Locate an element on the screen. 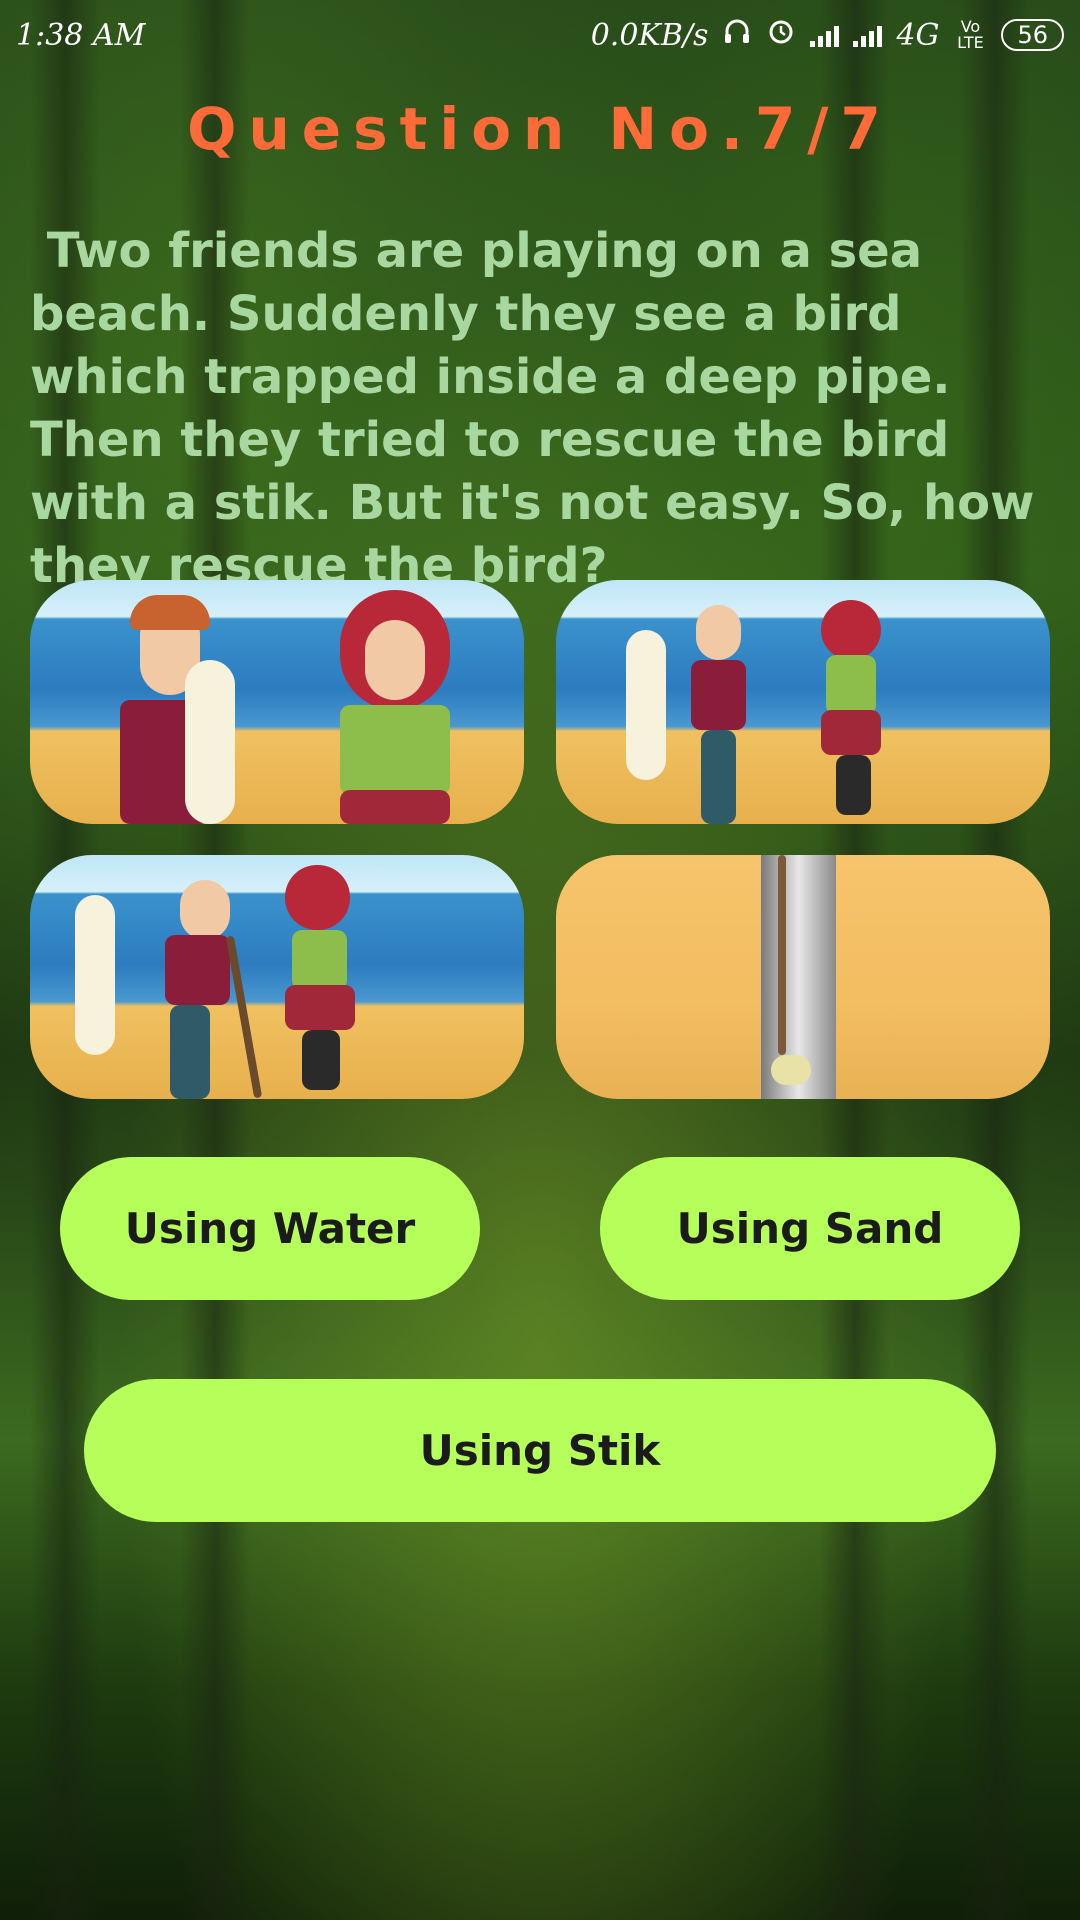  status-icons: 0.0KB/s 4G Vo LTE 56 is located at coordinates (827, 35).